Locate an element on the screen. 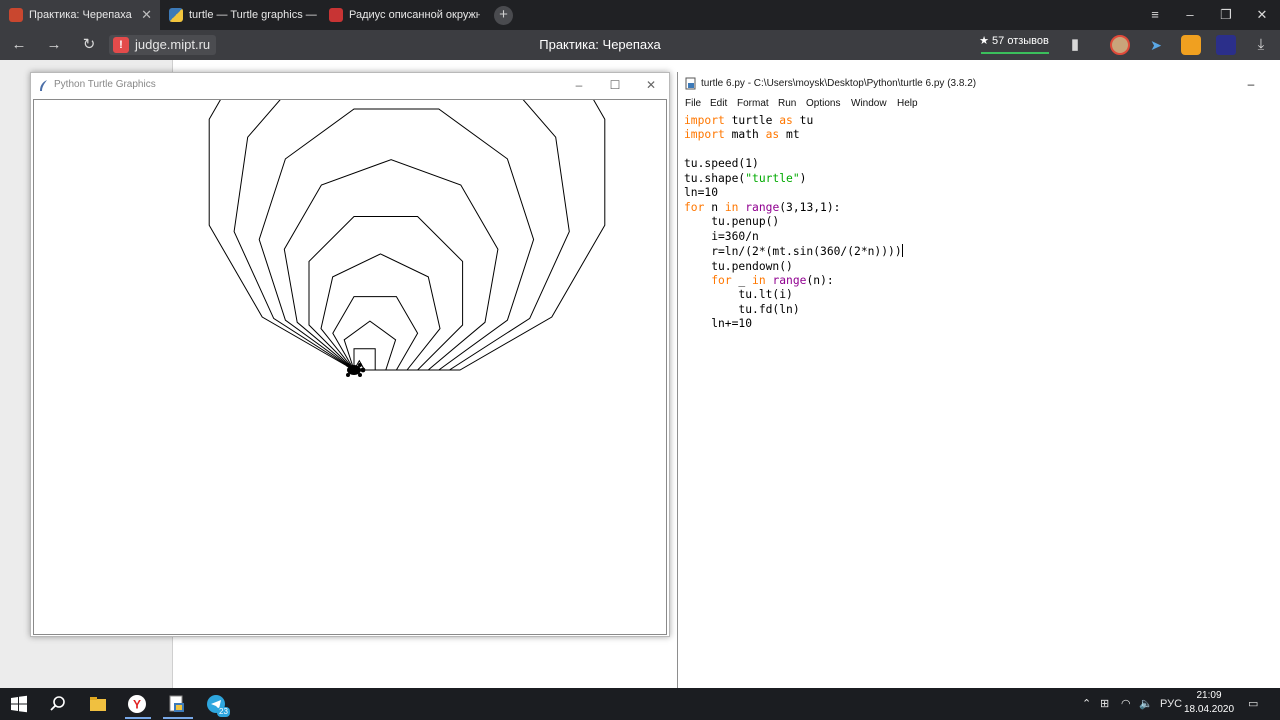 Image resolution: width=1280 pixels, height=720 pixels. language-indicator: РУС is located at coordinates (1171, 704).